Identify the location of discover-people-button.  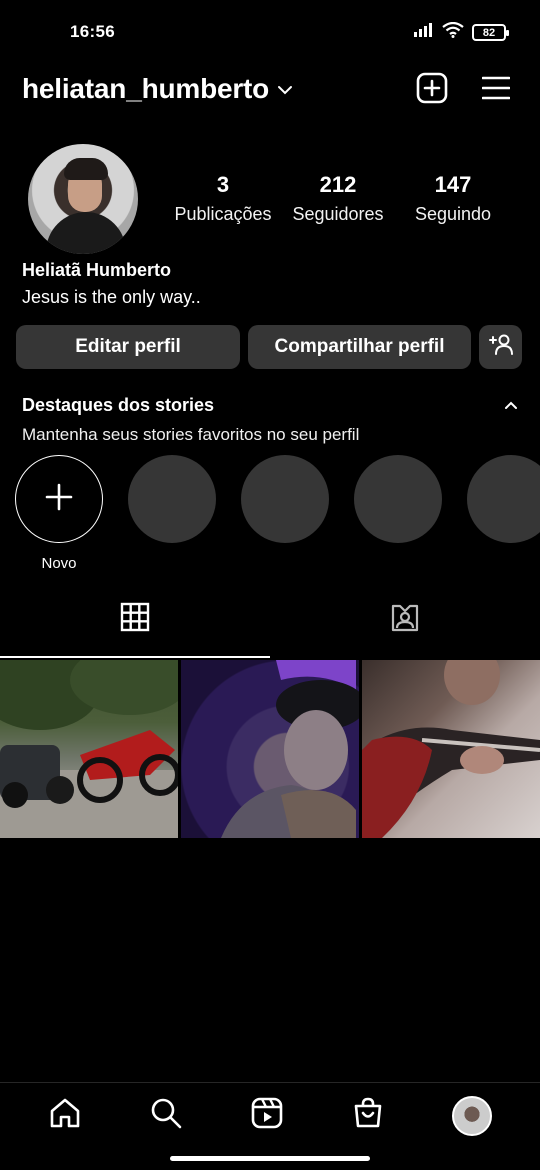
(500, 347).